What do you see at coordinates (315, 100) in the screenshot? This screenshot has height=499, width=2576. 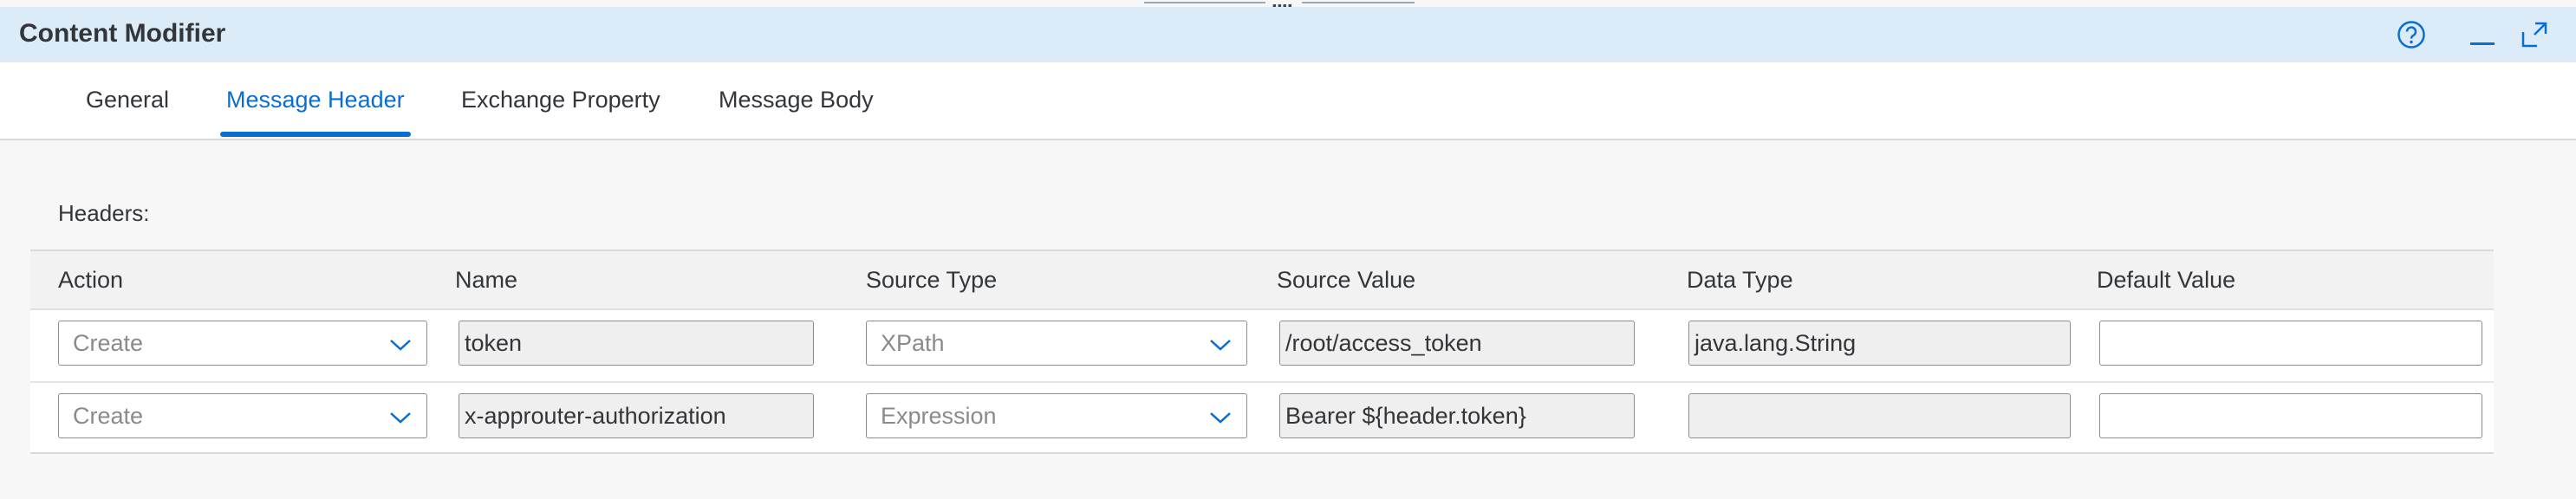 I see `tab-message-header: Message Header` at bounding box center [315, 100].